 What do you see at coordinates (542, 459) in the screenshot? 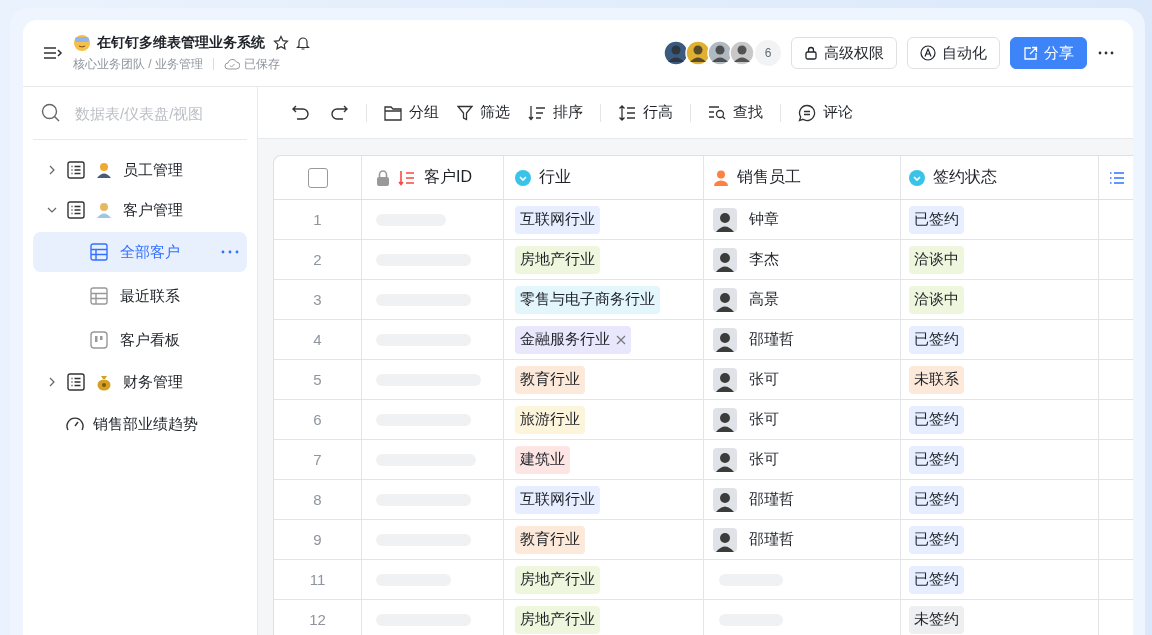
I see `option-tag: 建筑业` at bounding box center [542, 459].